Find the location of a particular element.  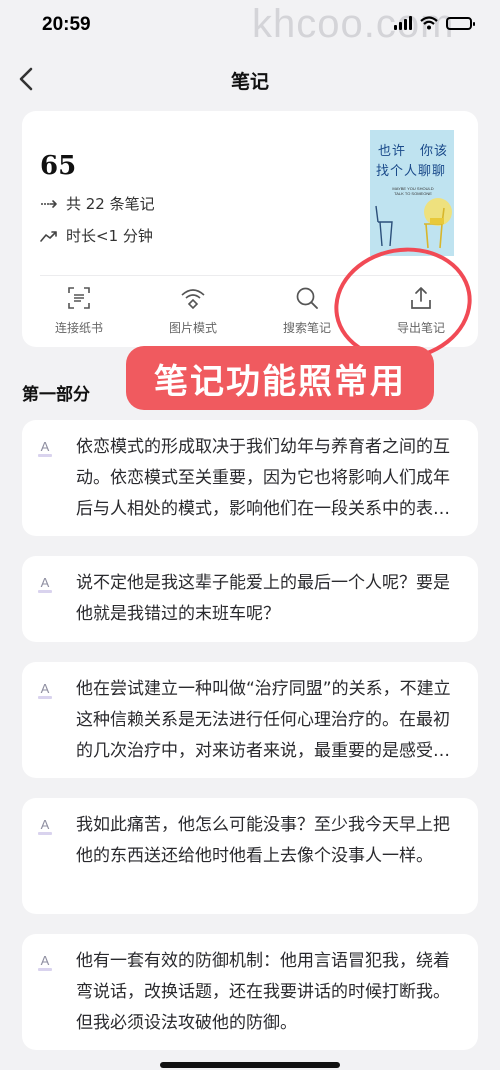

duration-text: 时长<1 分钟 is located at coordinates (109, 236).